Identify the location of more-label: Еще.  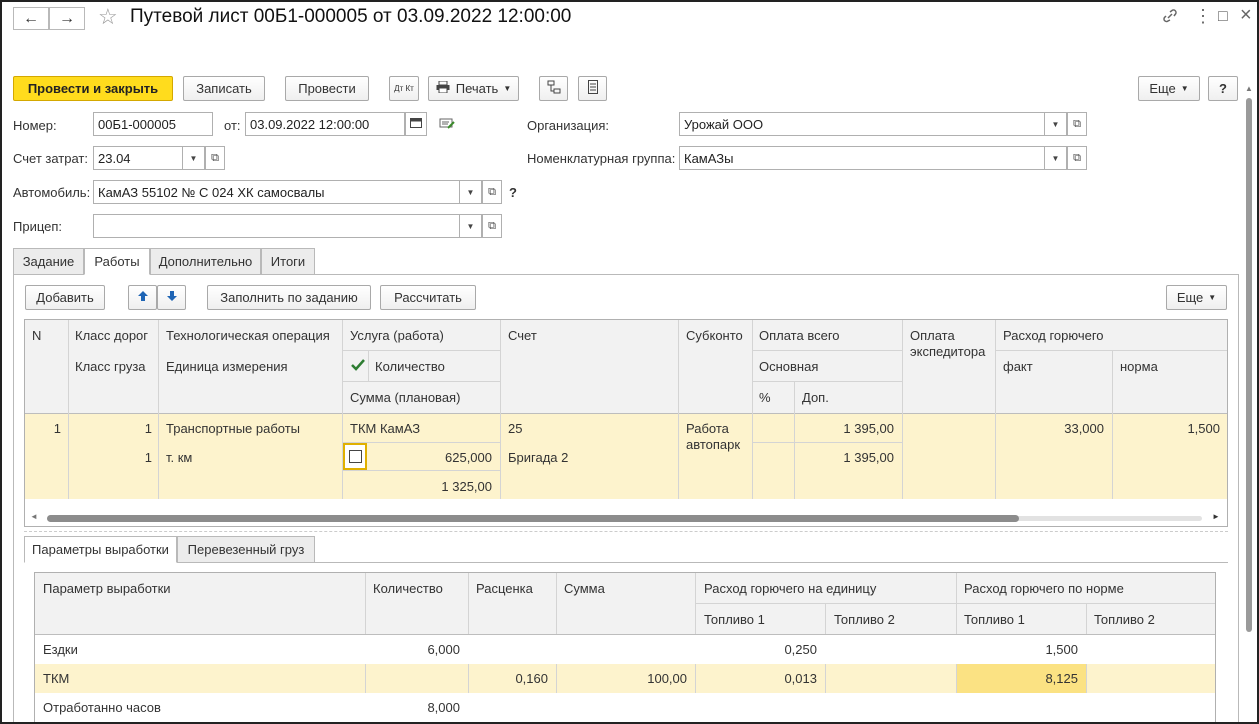
(1190, 297).